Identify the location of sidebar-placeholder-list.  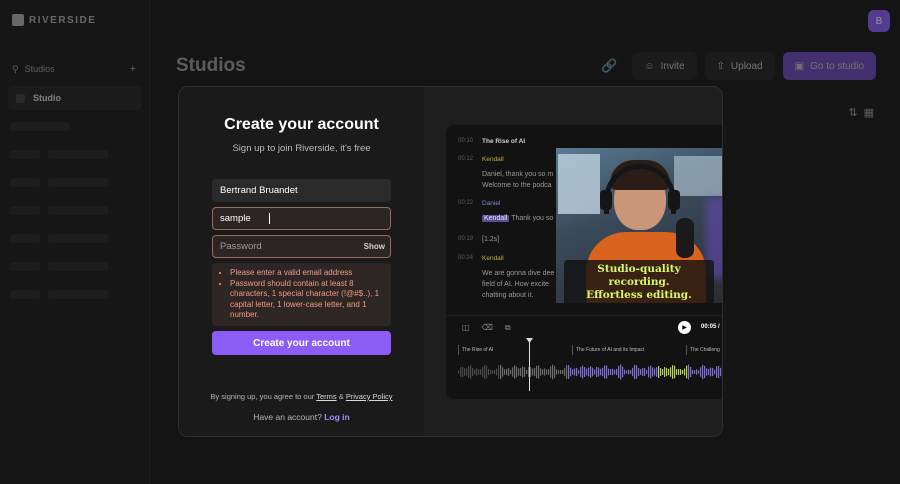
(76, 220).